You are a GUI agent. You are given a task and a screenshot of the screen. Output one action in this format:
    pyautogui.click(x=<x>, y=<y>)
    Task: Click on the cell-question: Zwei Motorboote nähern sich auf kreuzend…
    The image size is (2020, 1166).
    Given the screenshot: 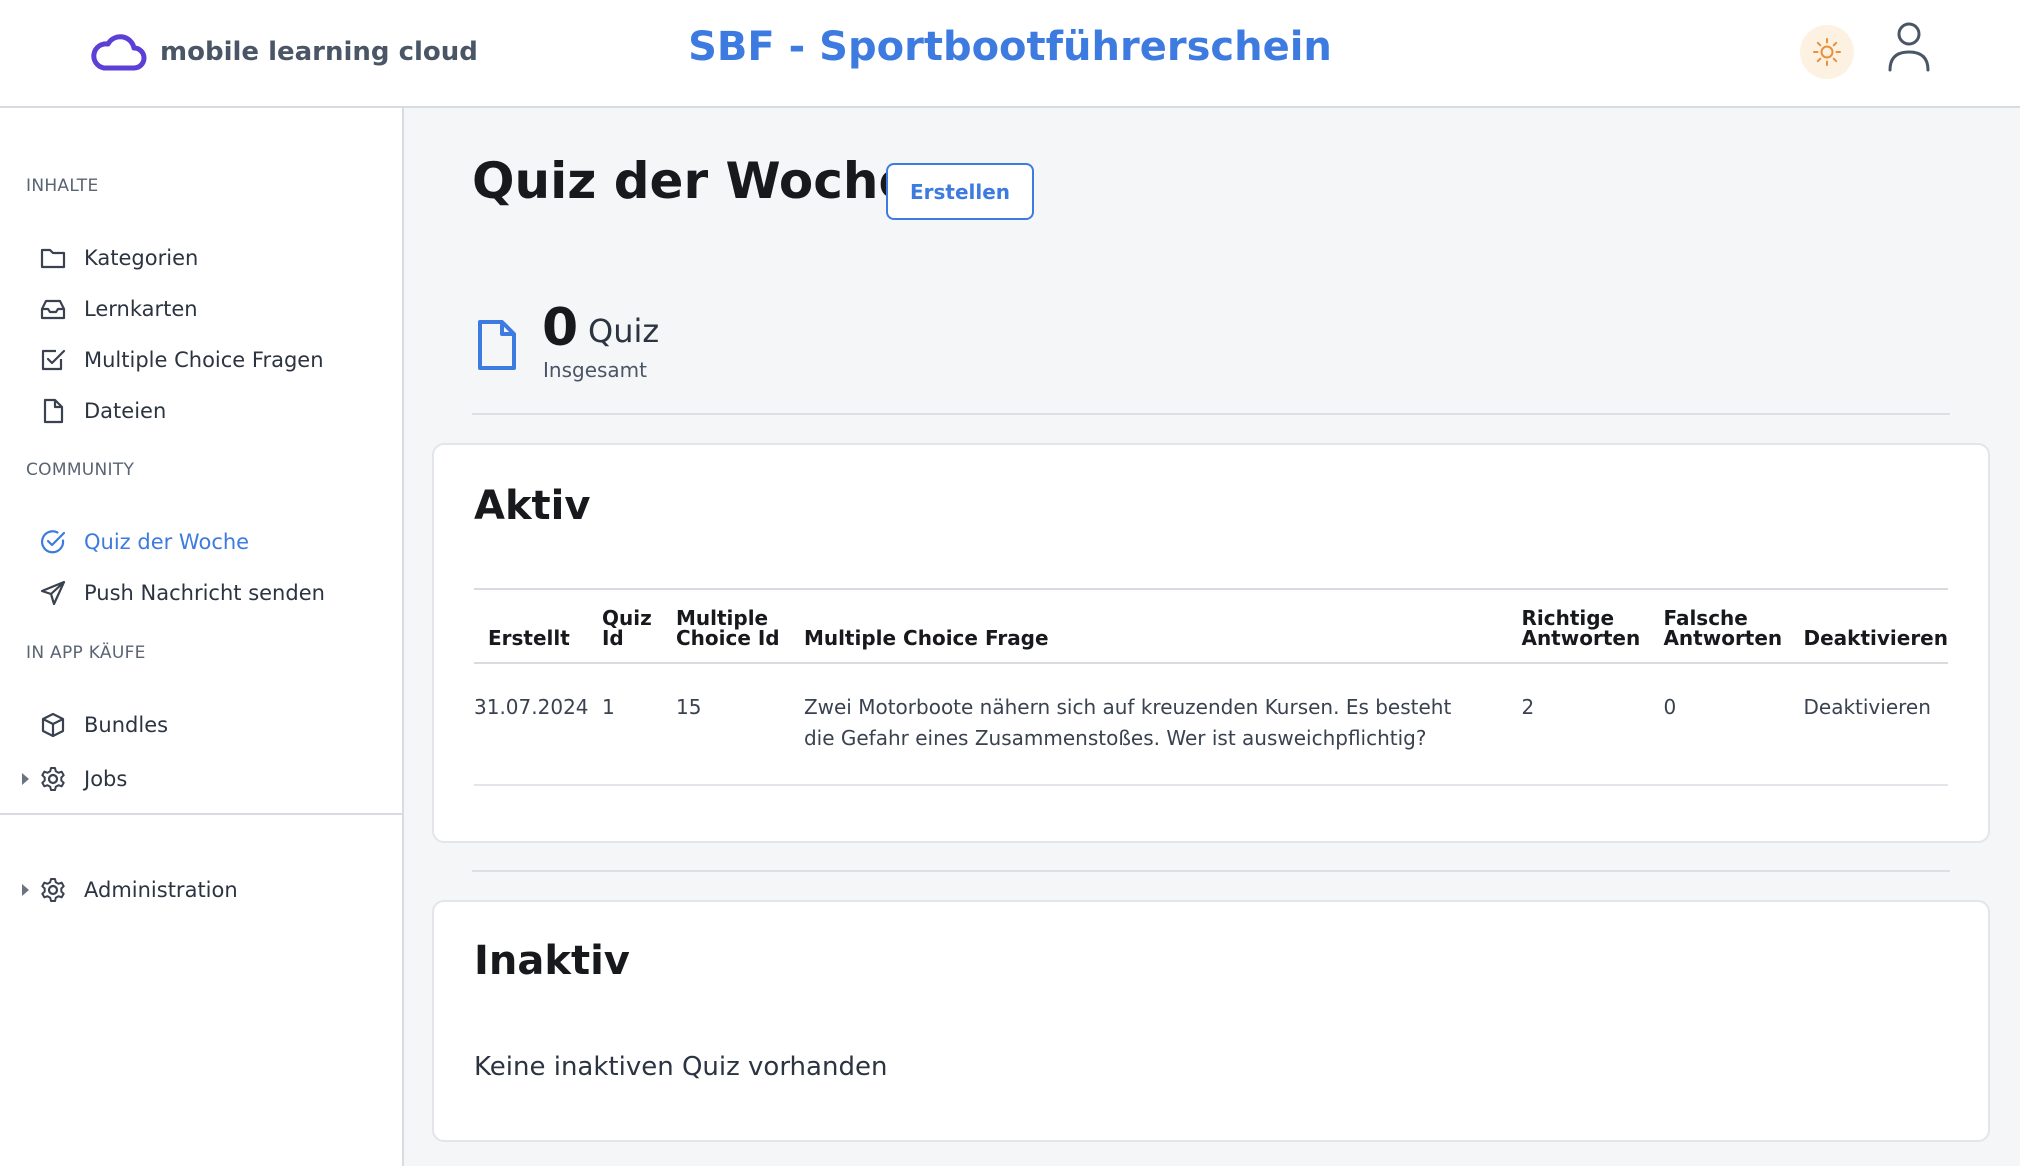 What is the action you would take?
    pyautogui.click(x=1127, y=722)
    